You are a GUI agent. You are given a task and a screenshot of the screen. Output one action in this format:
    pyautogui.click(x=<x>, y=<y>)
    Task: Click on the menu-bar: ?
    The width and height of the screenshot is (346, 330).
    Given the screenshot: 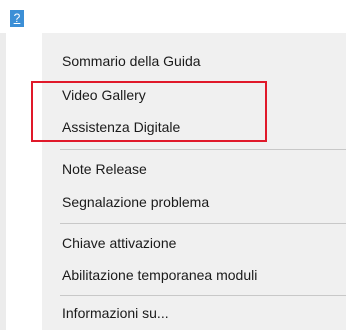 What is the action you would take?
    pyautogui.click(x=173, y=16)
    